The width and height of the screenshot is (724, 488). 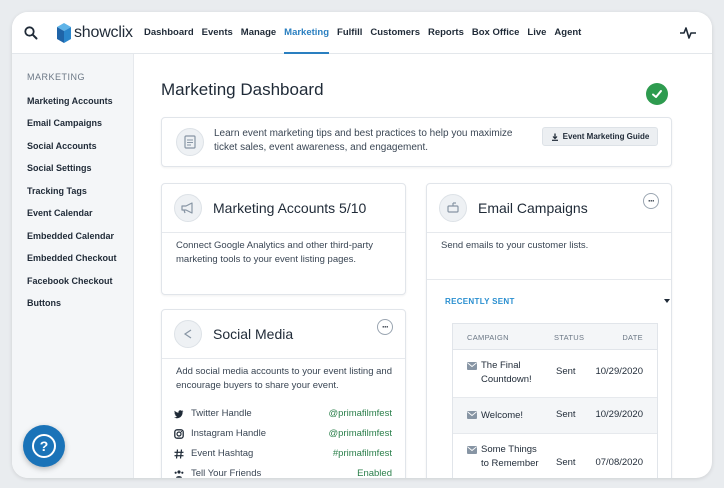 I want to click on brand-name: showclix, so click(x=103, y=32).